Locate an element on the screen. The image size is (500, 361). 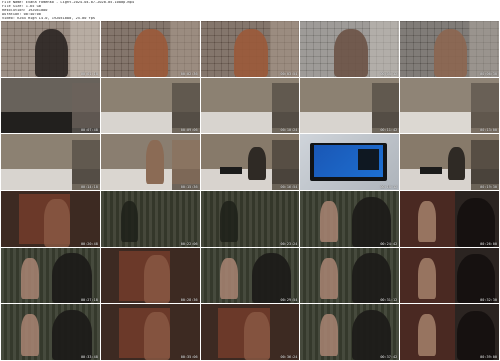
thumbnail-timestamp: 00:16:54 is located at coordinates (289, 187).